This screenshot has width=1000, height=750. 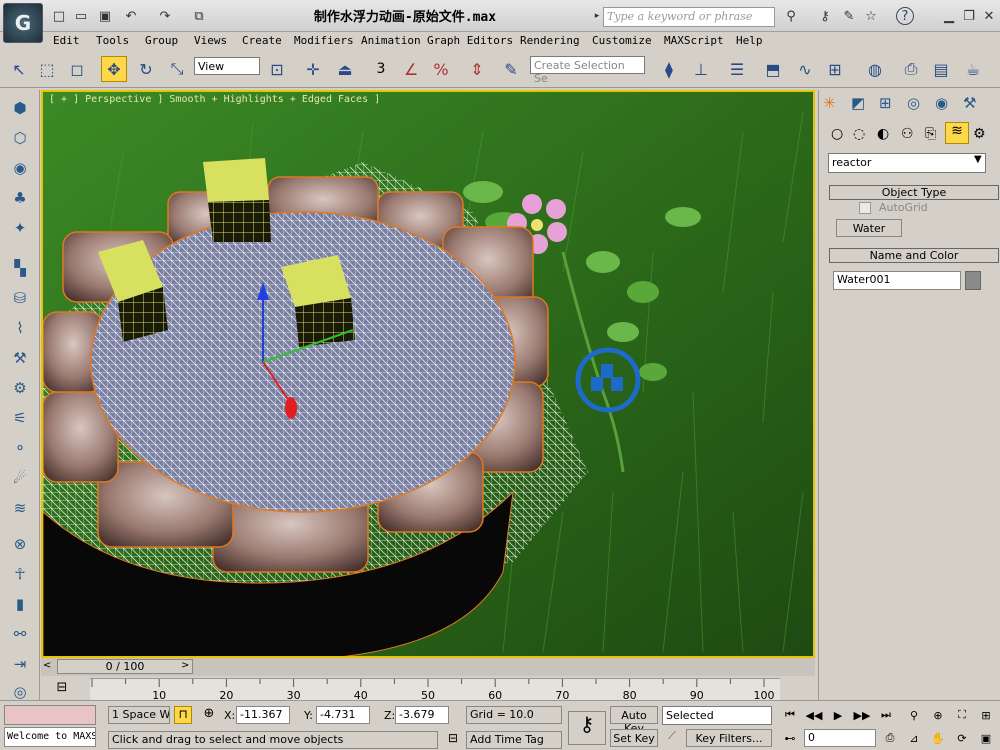 What do you see at coordinates (865, 208) in the screenshot?
I see `autogrid-checkbox` at bounding box center [865, 208].